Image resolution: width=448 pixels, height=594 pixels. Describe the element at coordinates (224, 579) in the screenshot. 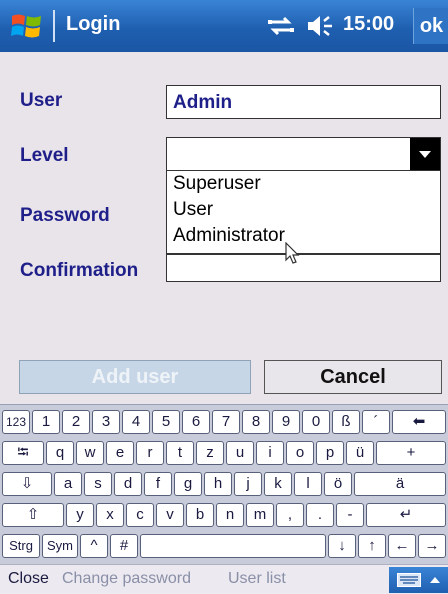

I see `menu-bar: Close Change password User list` at that location.